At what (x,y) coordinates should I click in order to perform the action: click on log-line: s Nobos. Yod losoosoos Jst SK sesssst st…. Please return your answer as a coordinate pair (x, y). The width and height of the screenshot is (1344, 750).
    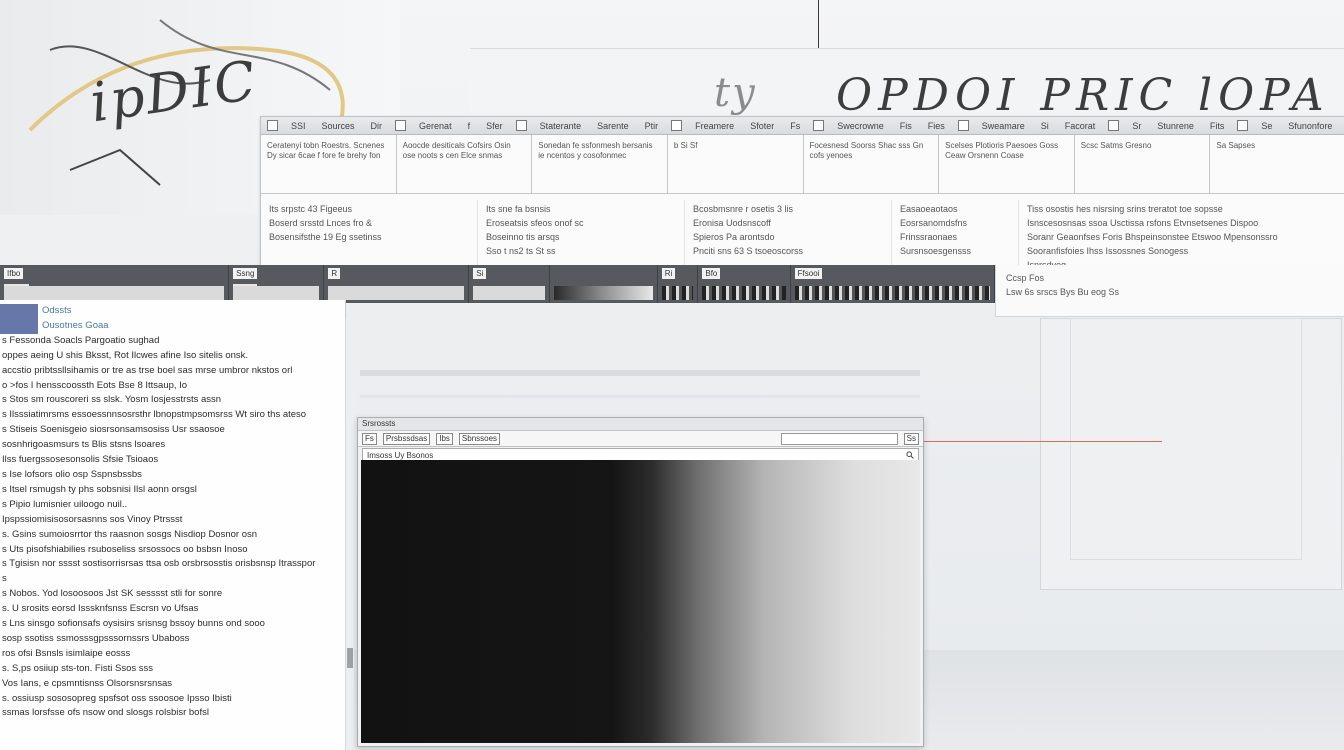
    Looking at the image, I should click on (112, 594).